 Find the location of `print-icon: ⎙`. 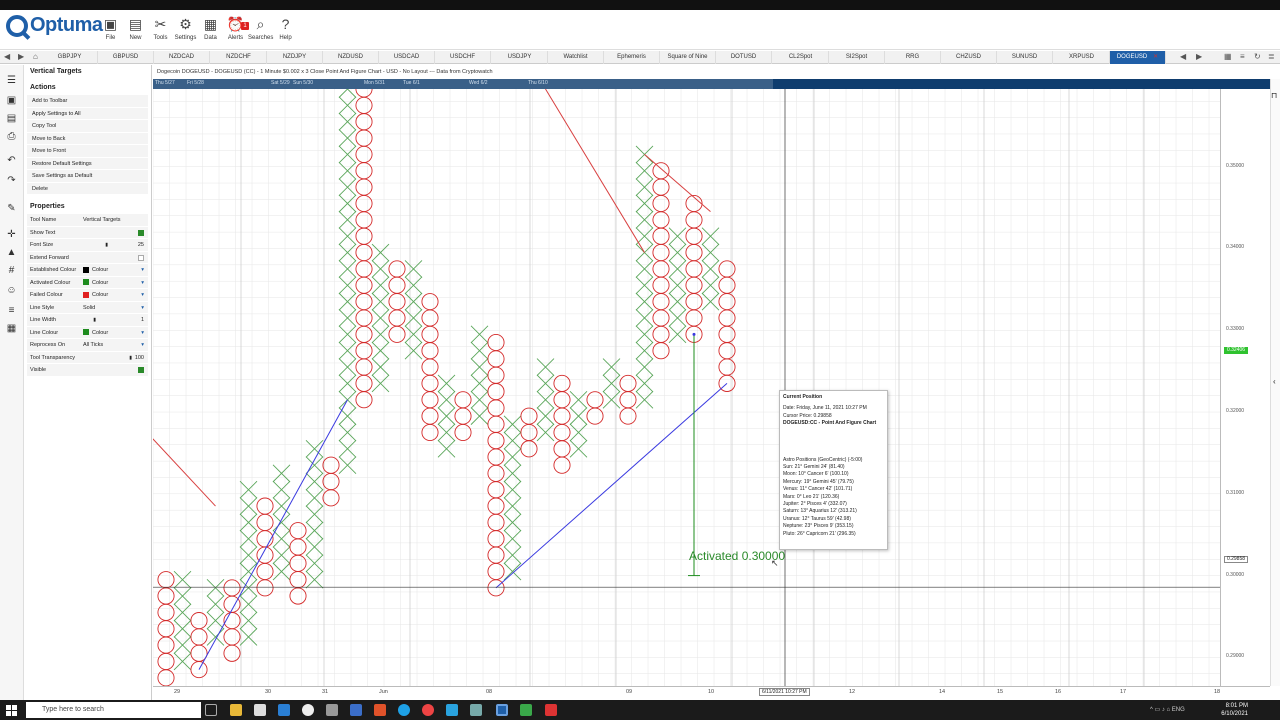

print-icon: ⎙ is located at coordinates (11, 137).